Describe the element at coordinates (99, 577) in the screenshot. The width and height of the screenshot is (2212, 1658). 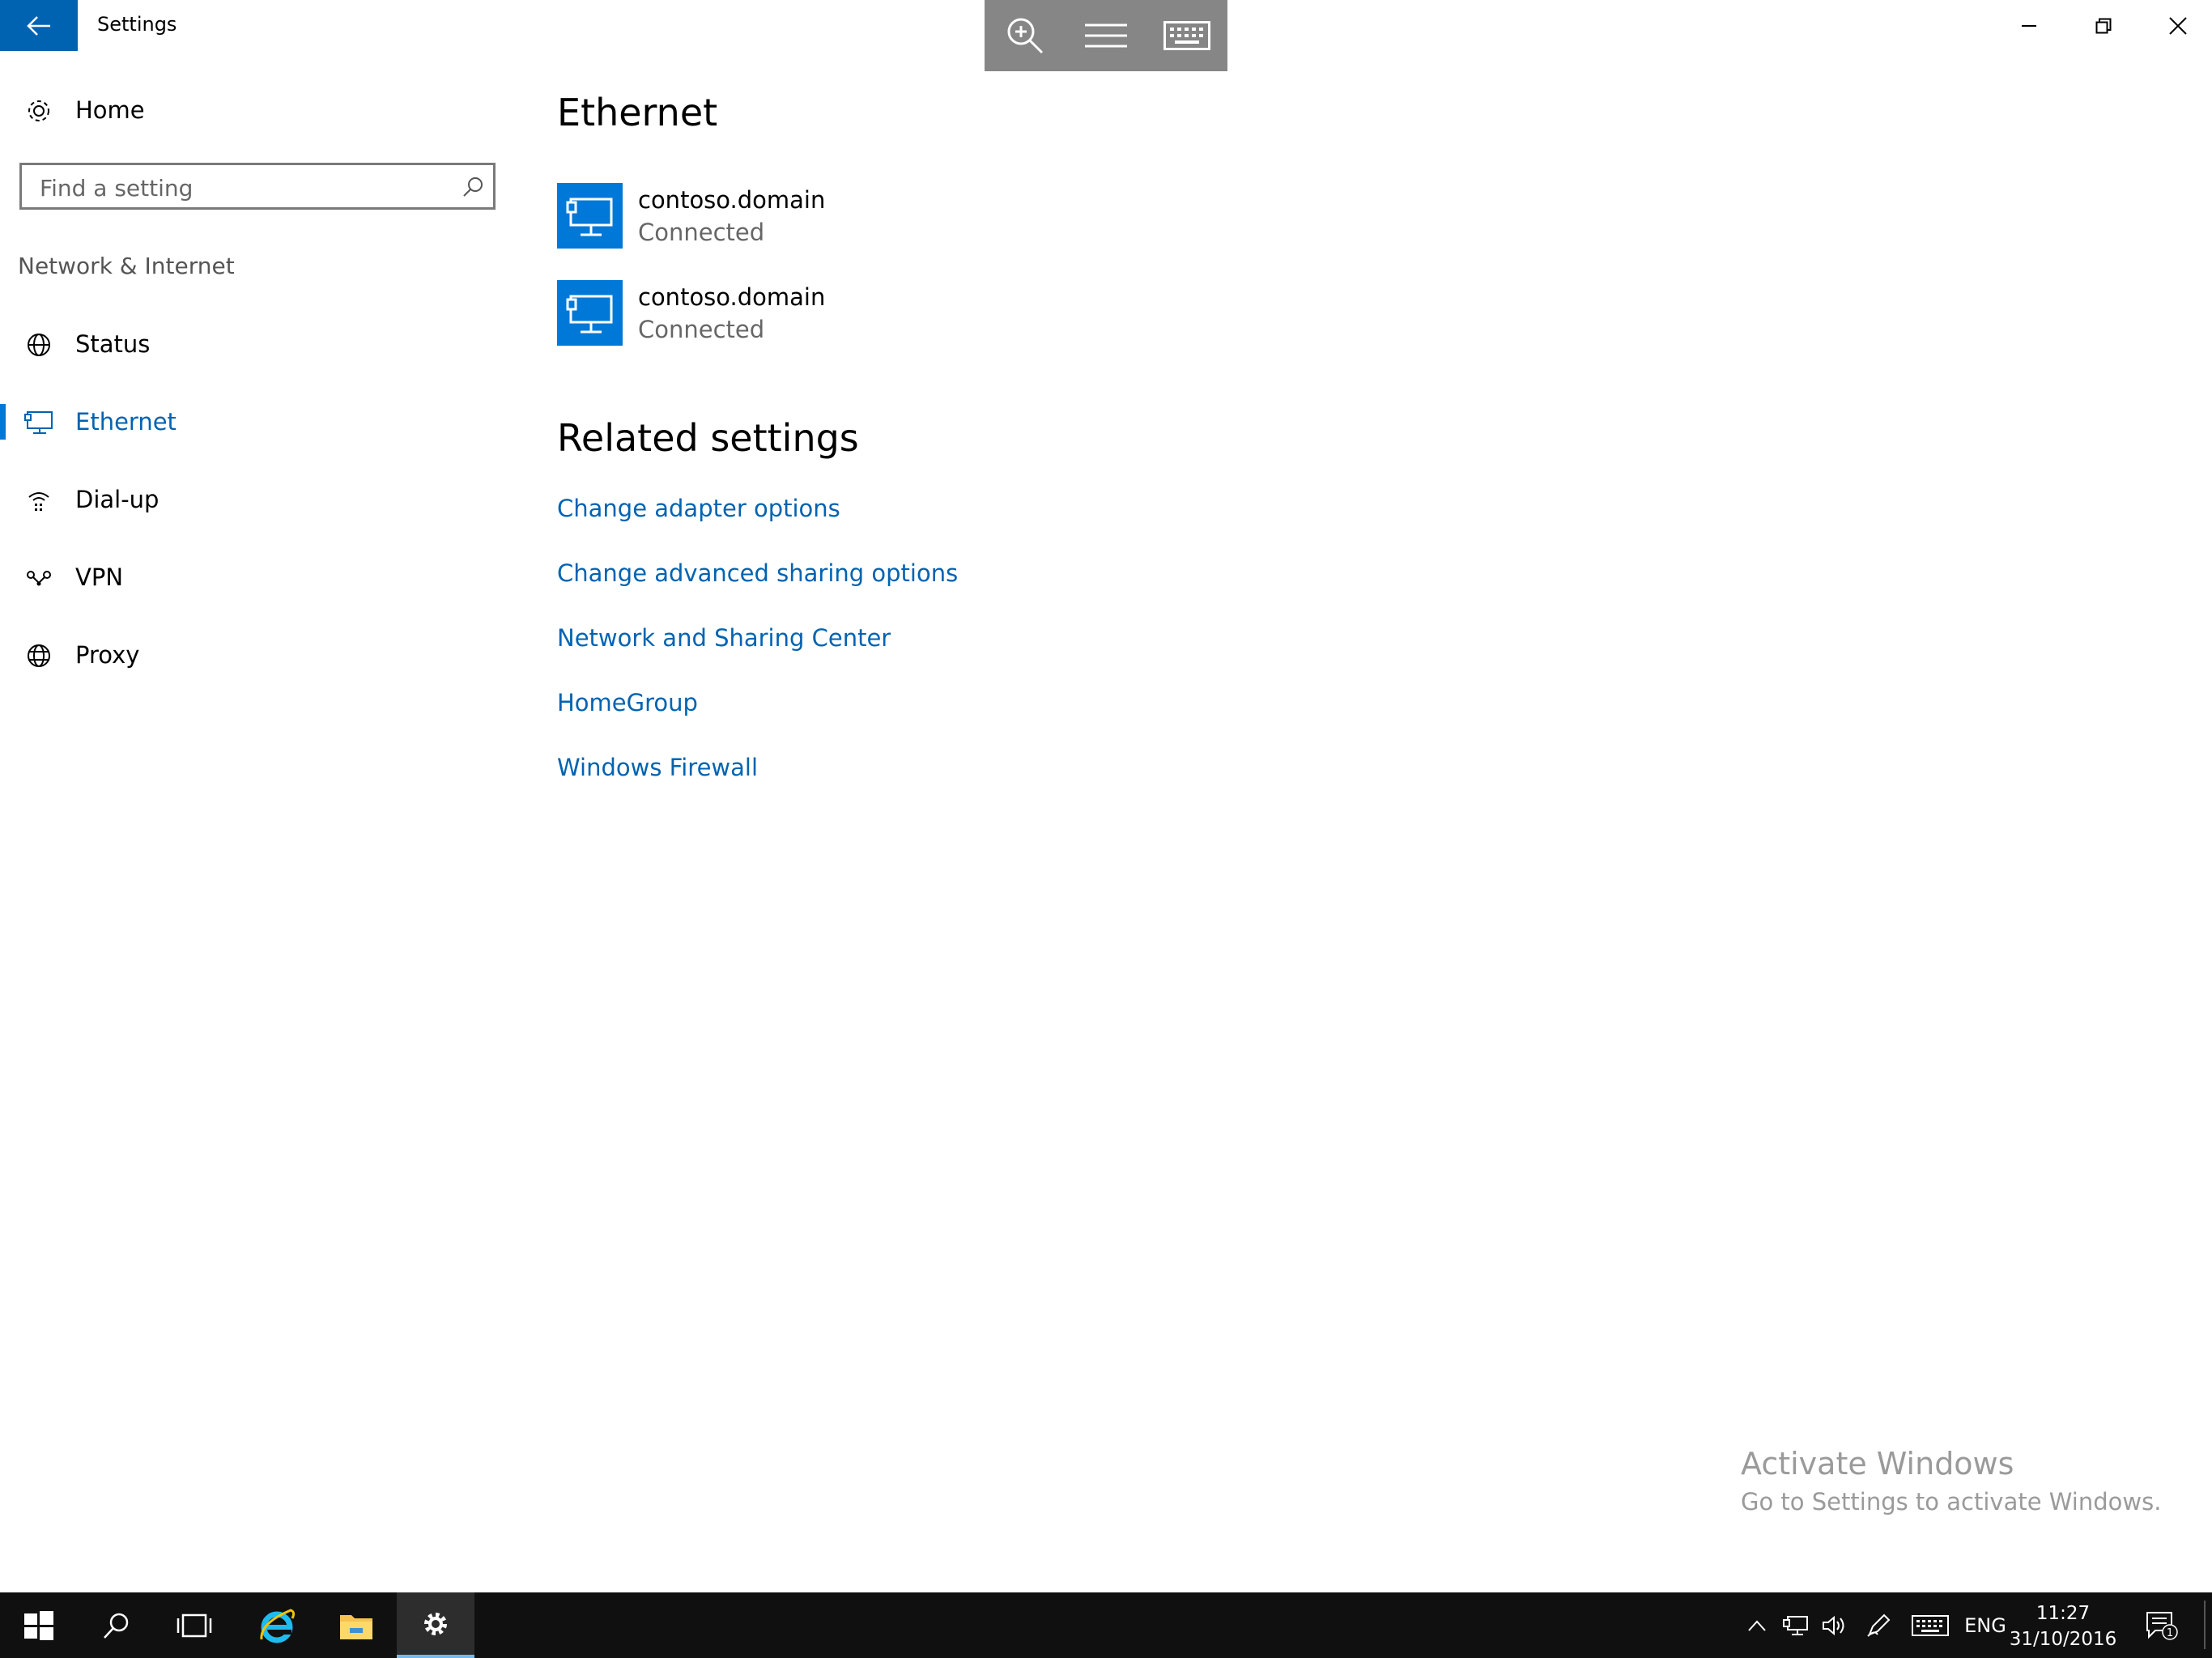
I see `sidebar-item-label: VPN` at that location.